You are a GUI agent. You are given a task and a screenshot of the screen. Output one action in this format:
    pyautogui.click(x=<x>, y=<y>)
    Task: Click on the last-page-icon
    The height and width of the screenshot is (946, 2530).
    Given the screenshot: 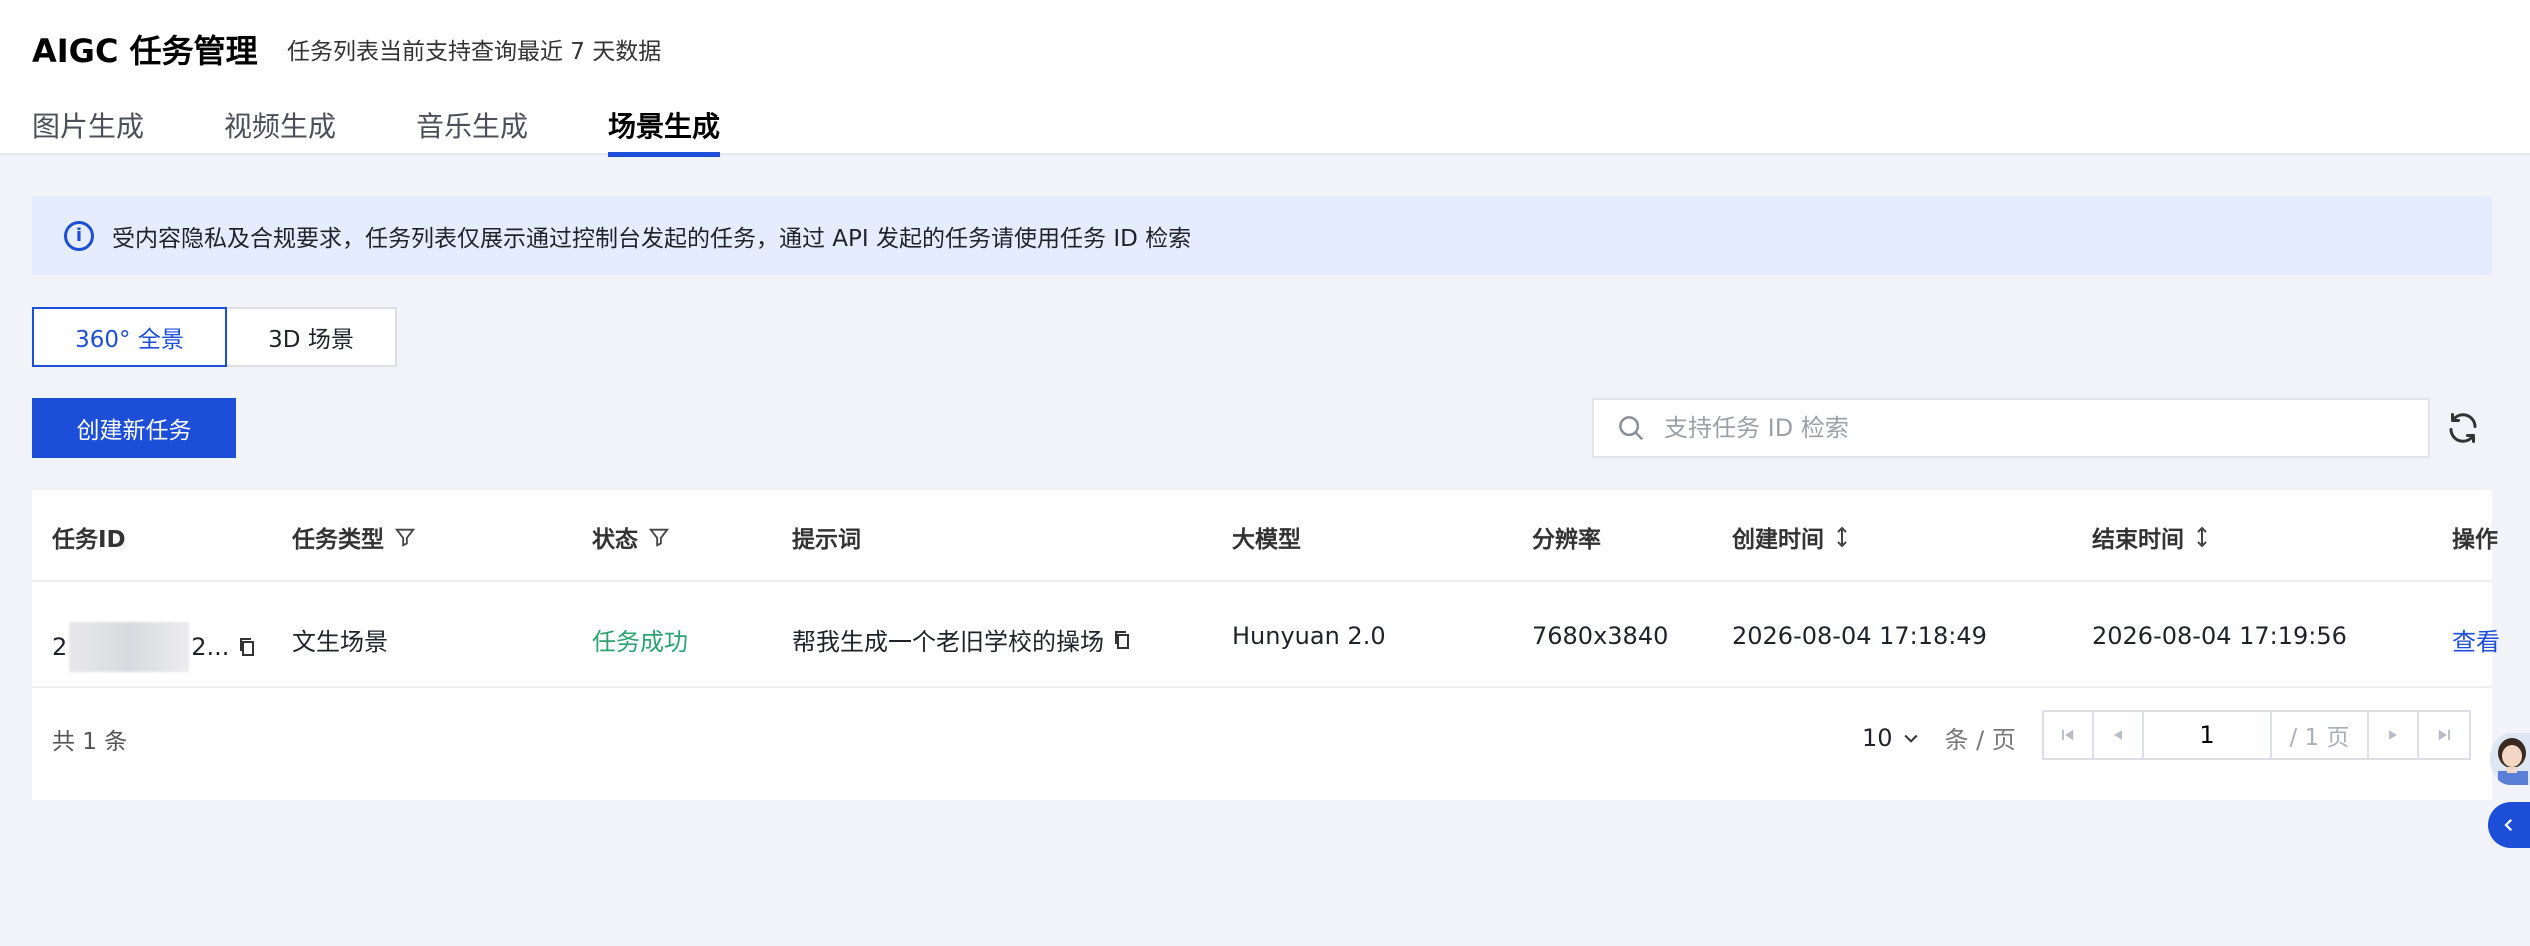 What is the action you would take?
    pyautogui.click(x=2444, y=735)
    